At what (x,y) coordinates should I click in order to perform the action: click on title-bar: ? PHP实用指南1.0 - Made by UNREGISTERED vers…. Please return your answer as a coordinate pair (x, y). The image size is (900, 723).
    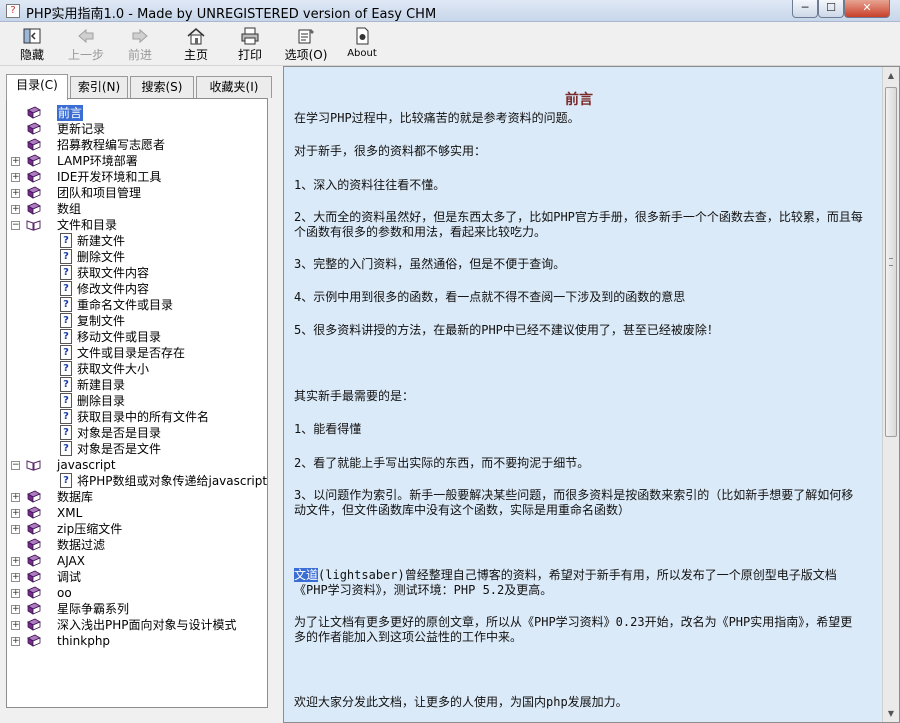
    Looking at the image, I should click on (450, 11).